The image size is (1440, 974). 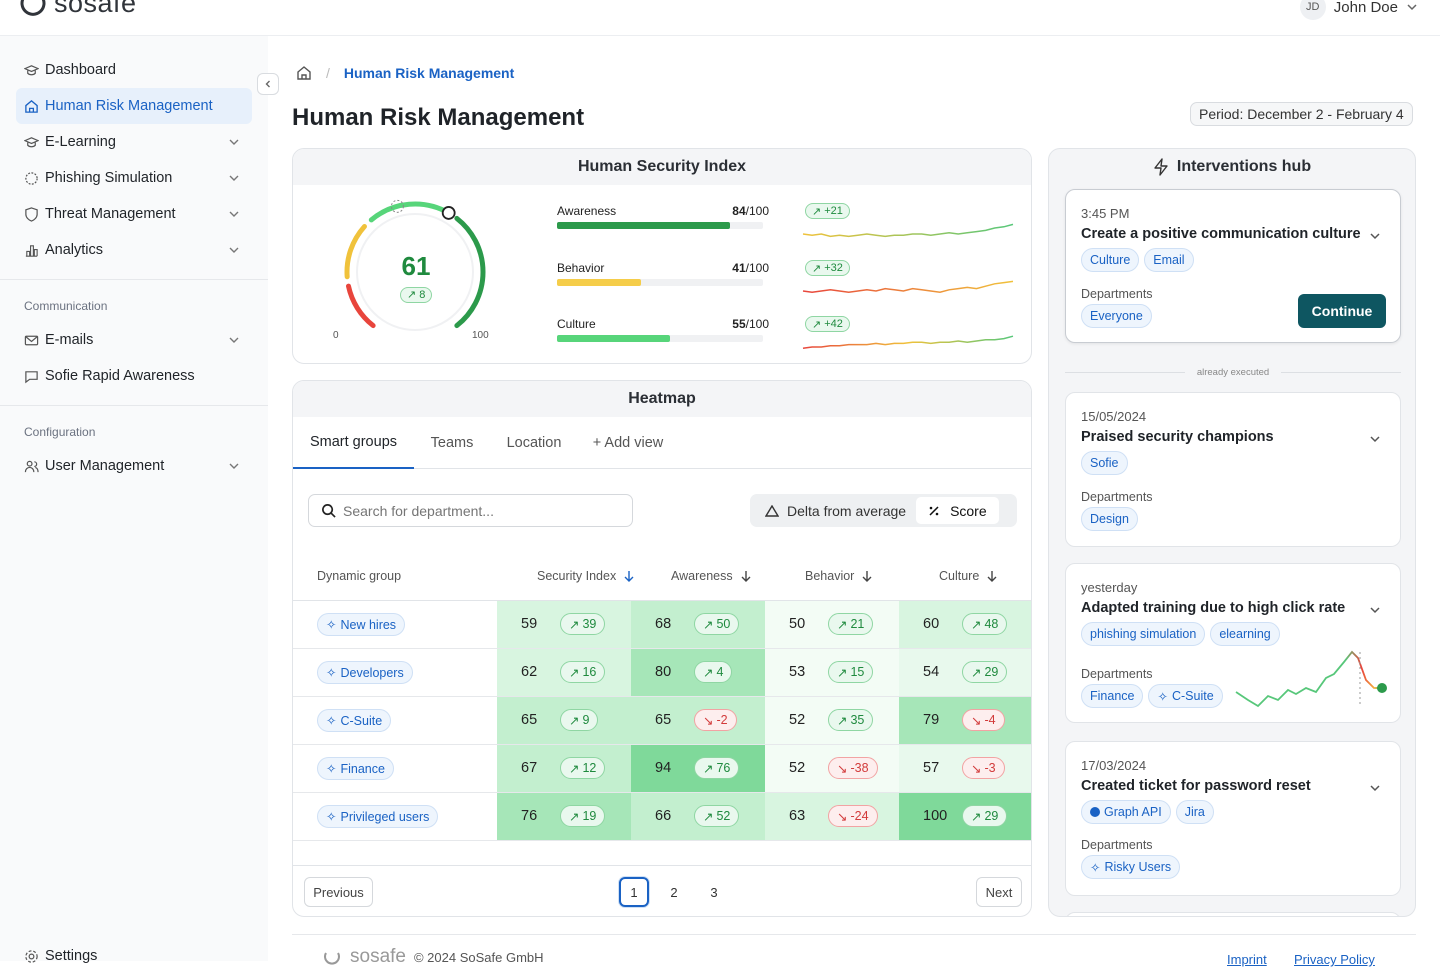 What do you see at coordinates (564, 624) in the screenshot?
I see `score-cell: 59 ↗ 39` at bounding box center [564, 624].